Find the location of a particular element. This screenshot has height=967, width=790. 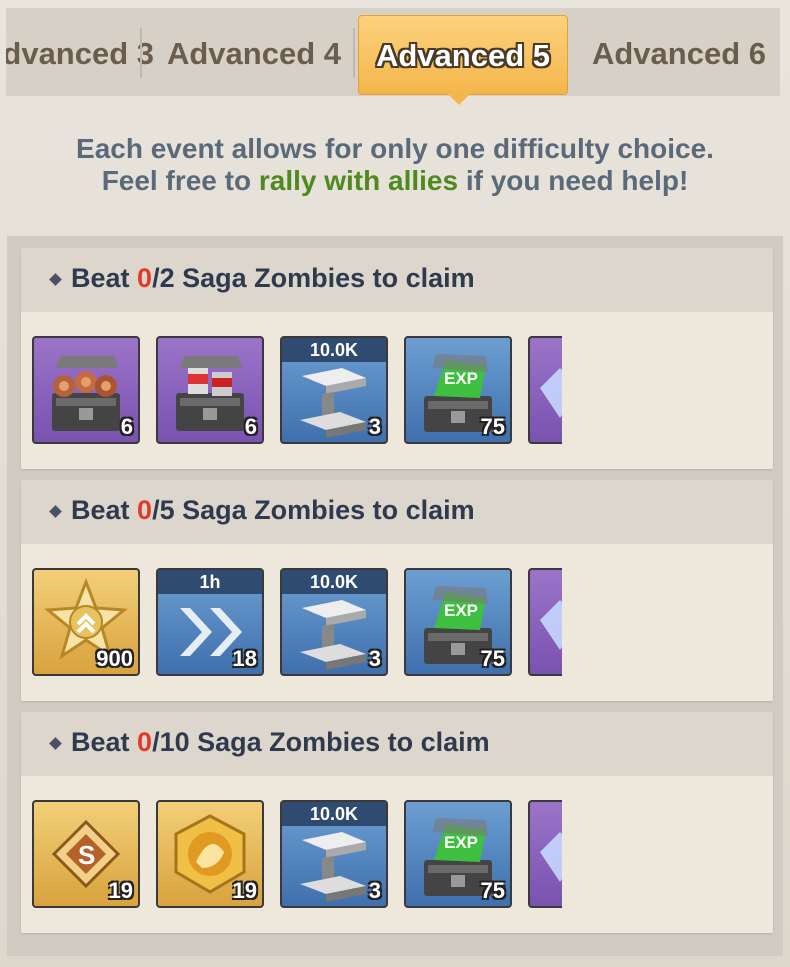

reward-count: 900 is located at coordinates (114, 658).